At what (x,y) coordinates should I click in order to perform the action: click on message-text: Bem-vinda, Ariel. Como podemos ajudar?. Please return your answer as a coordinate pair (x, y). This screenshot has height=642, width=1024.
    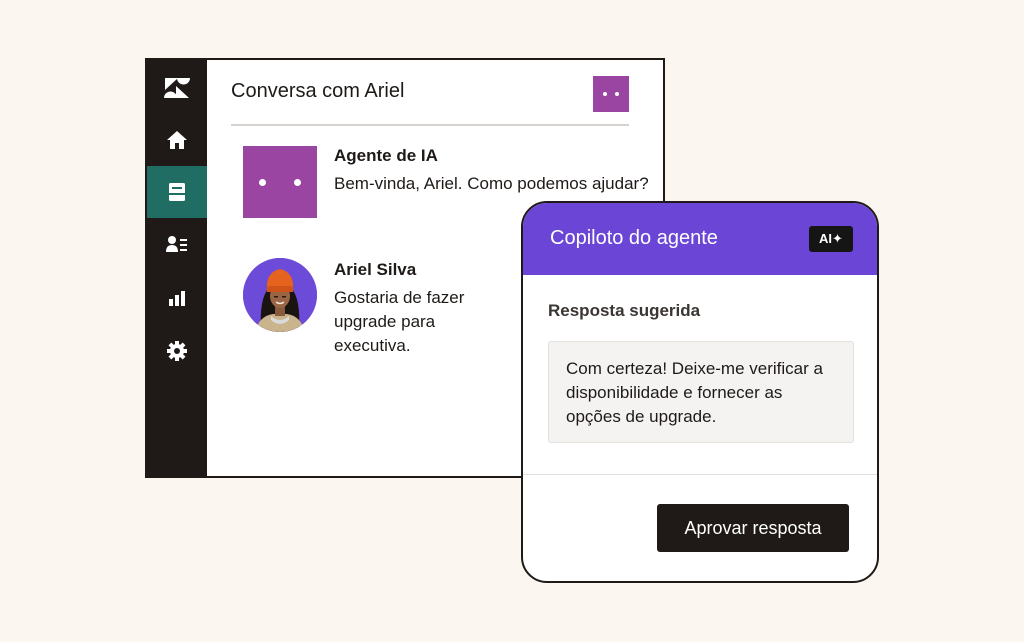
    Looking at the image, I should click on (491, 183).